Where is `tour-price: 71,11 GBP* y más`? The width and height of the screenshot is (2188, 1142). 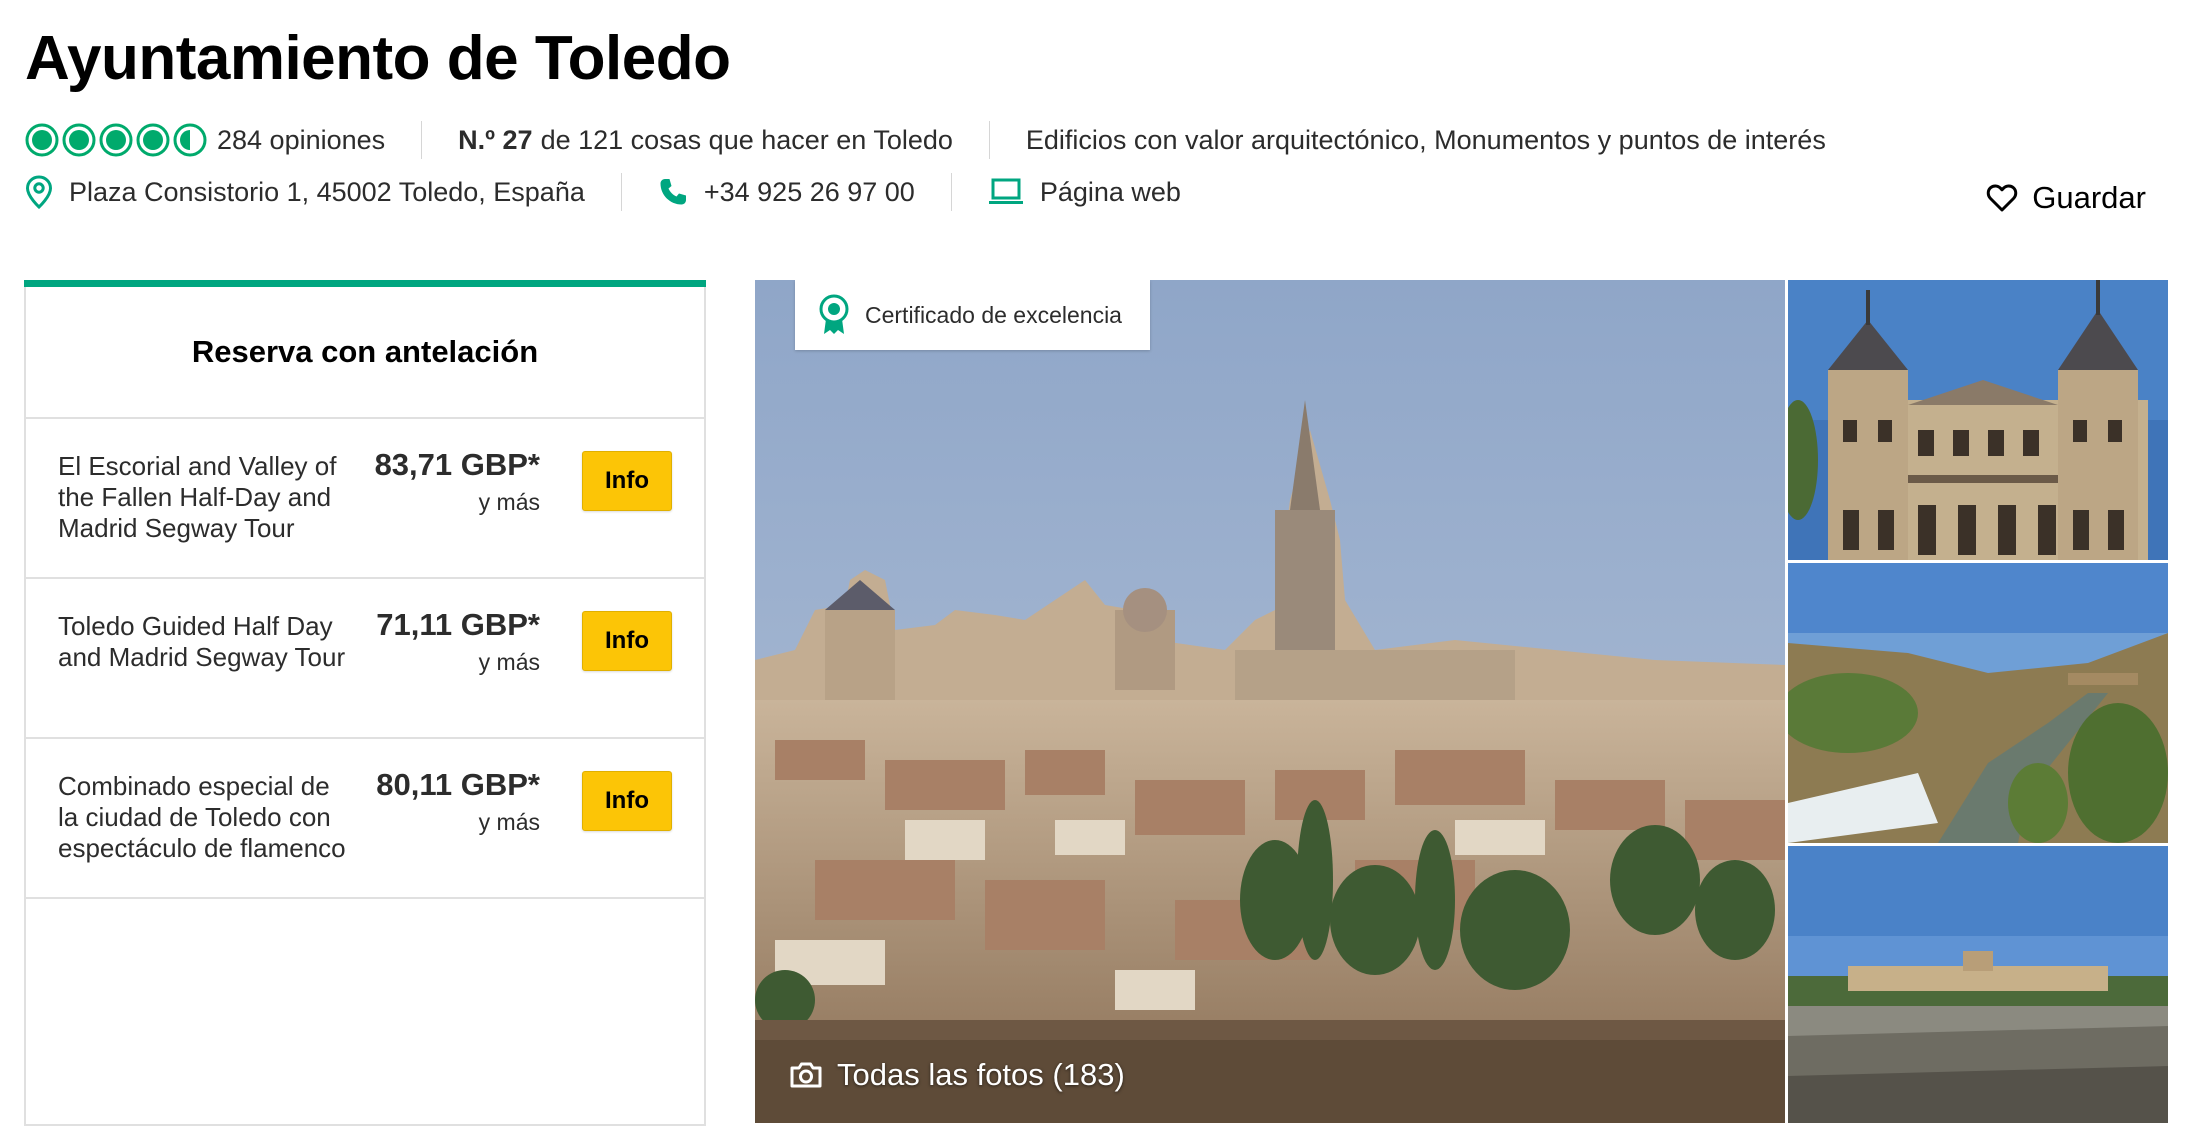 tour-price: 71,11 GBP* y más is located at coordinates (458, 641).